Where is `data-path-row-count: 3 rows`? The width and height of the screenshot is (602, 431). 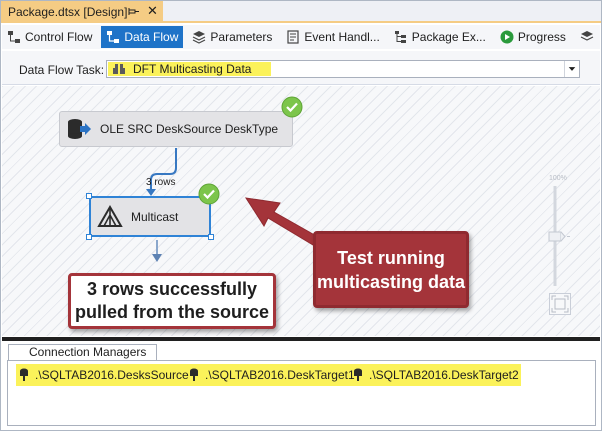
data-path-row-count: 3 rows is located at coordinates (161, 182).